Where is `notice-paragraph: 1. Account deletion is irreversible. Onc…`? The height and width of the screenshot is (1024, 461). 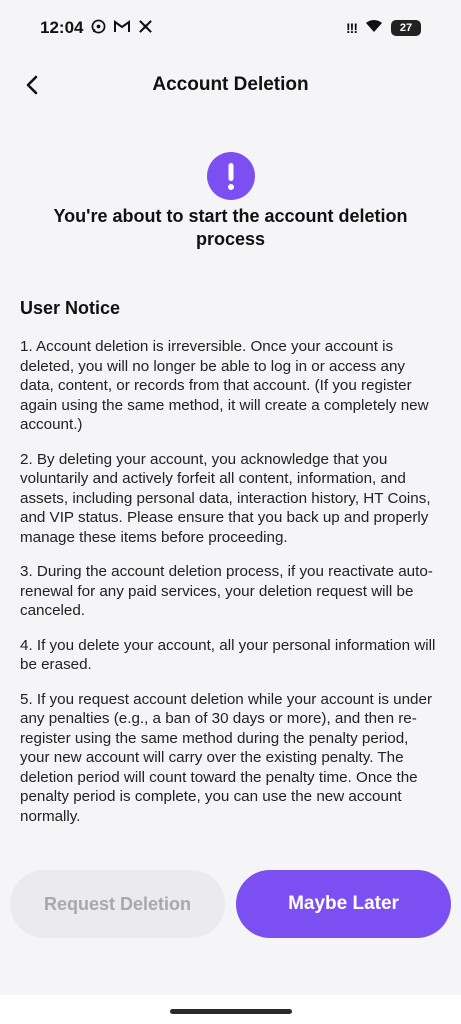 notice-paragraph: 1. Account deletion is irreversible. Onc… is located at coordinates (224, 385).